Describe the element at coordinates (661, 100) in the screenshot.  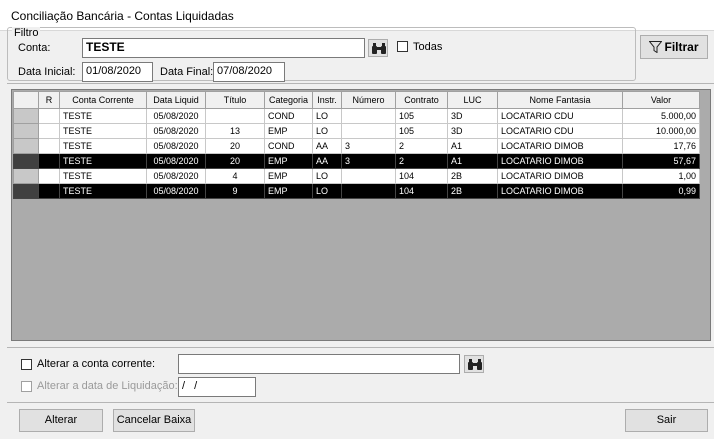
I see `grid-header-cell: Valor` at that location.